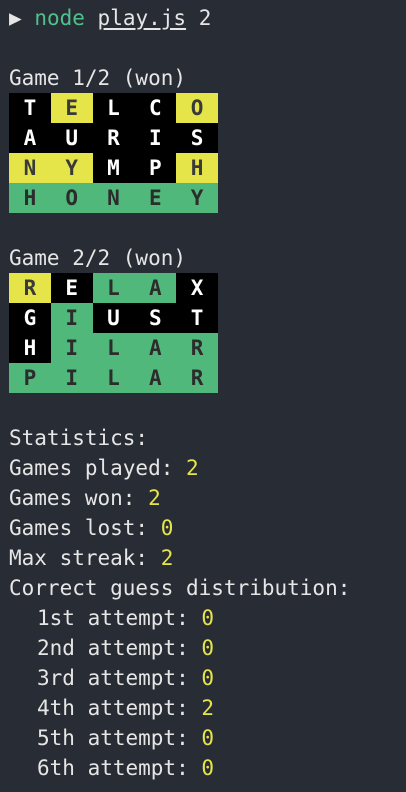 This screenshot has width=406, height=792. I want to click on letter-tile-present: H, so click(197, 168).